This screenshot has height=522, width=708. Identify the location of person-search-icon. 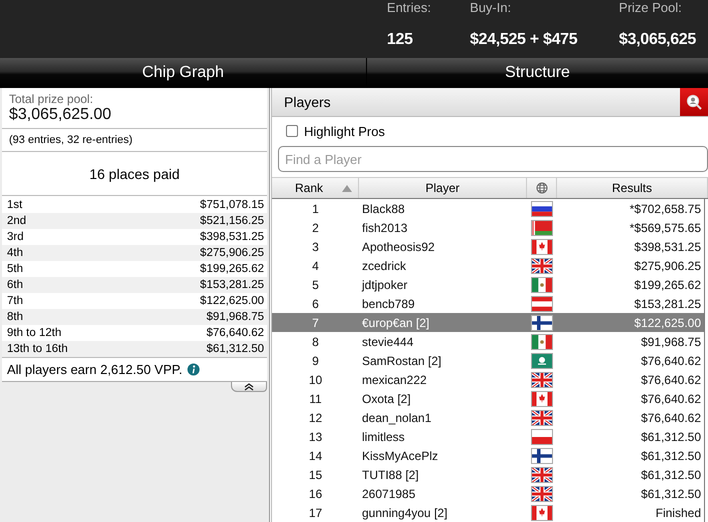
(694, 102).